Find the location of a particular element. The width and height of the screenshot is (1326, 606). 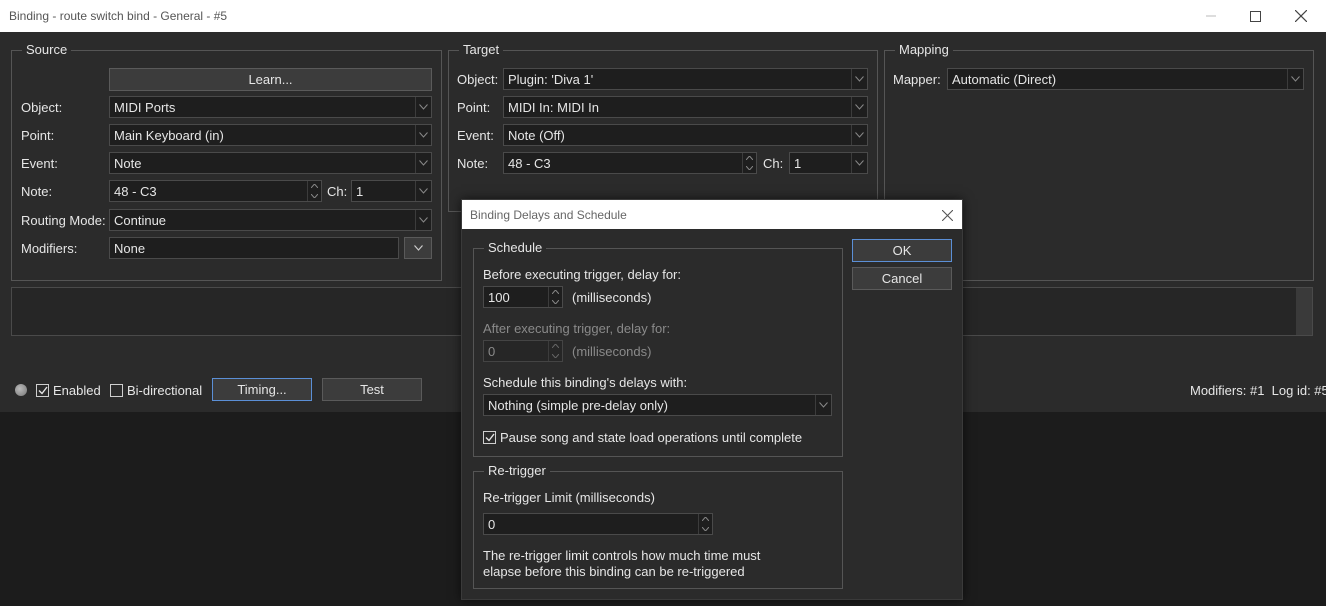

after-delay-unit: (milliseconds) is located at coordinates (612, 351).